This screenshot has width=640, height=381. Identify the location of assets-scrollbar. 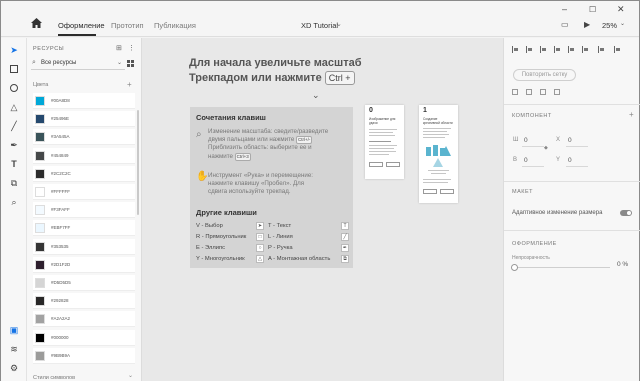
(138, 162).